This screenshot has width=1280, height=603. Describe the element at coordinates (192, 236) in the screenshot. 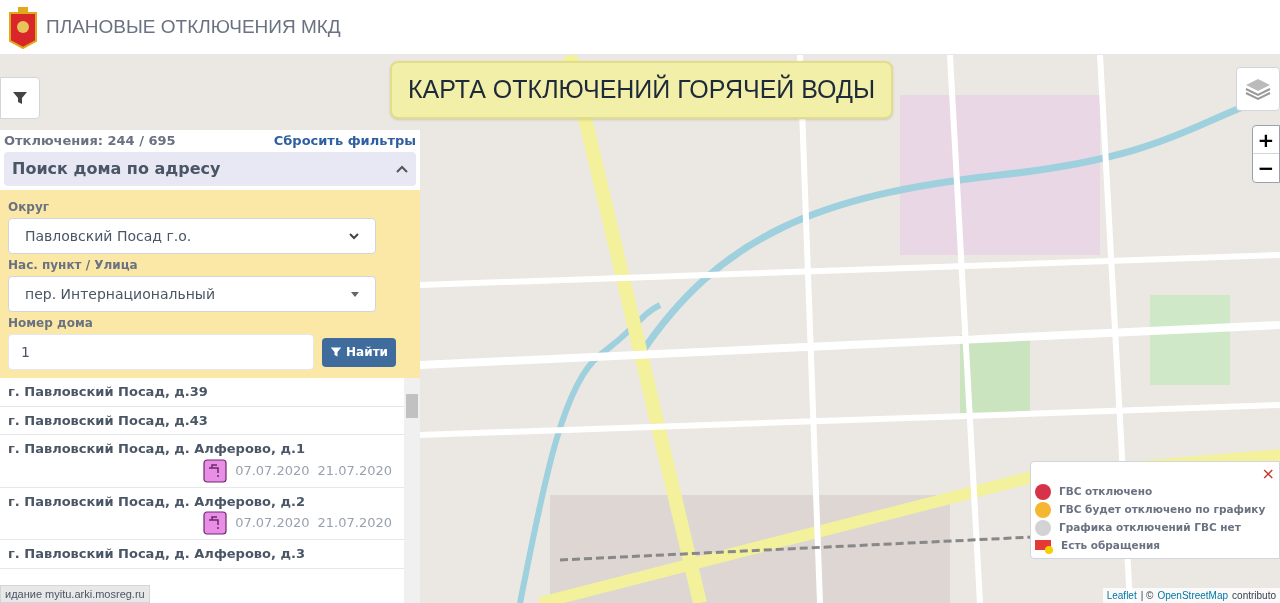

I see `district-select: Павловский Посад г.о.` at that location.